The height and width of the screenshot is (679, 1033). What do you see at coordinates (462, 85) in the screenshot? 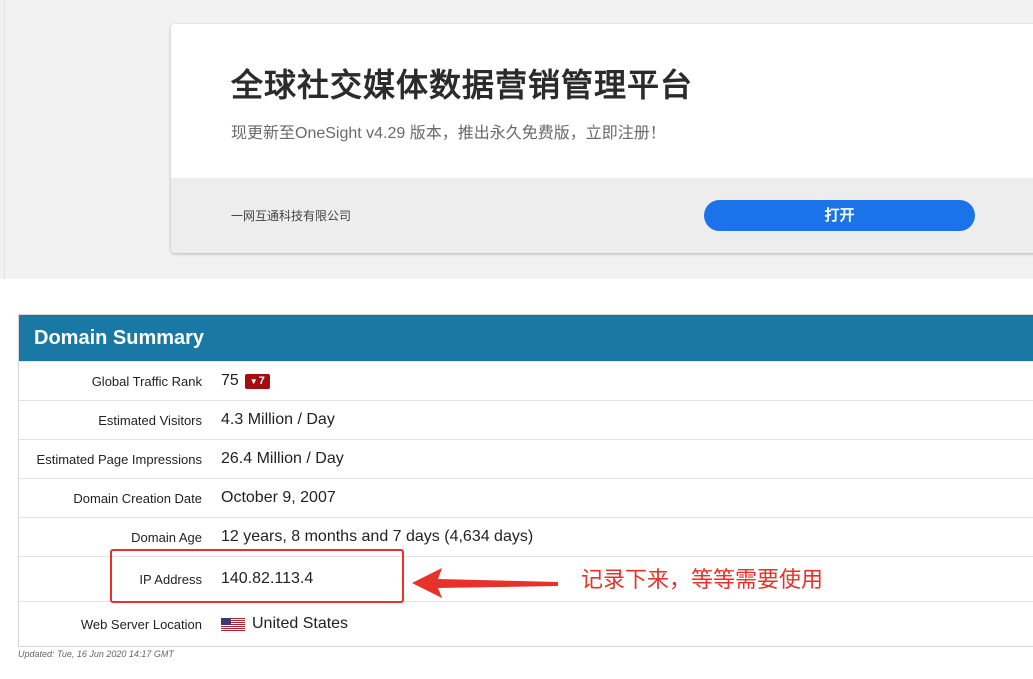
I see `ad-title: 全球社交媒体数据营销管理平台` at bounding box center [462, 85].